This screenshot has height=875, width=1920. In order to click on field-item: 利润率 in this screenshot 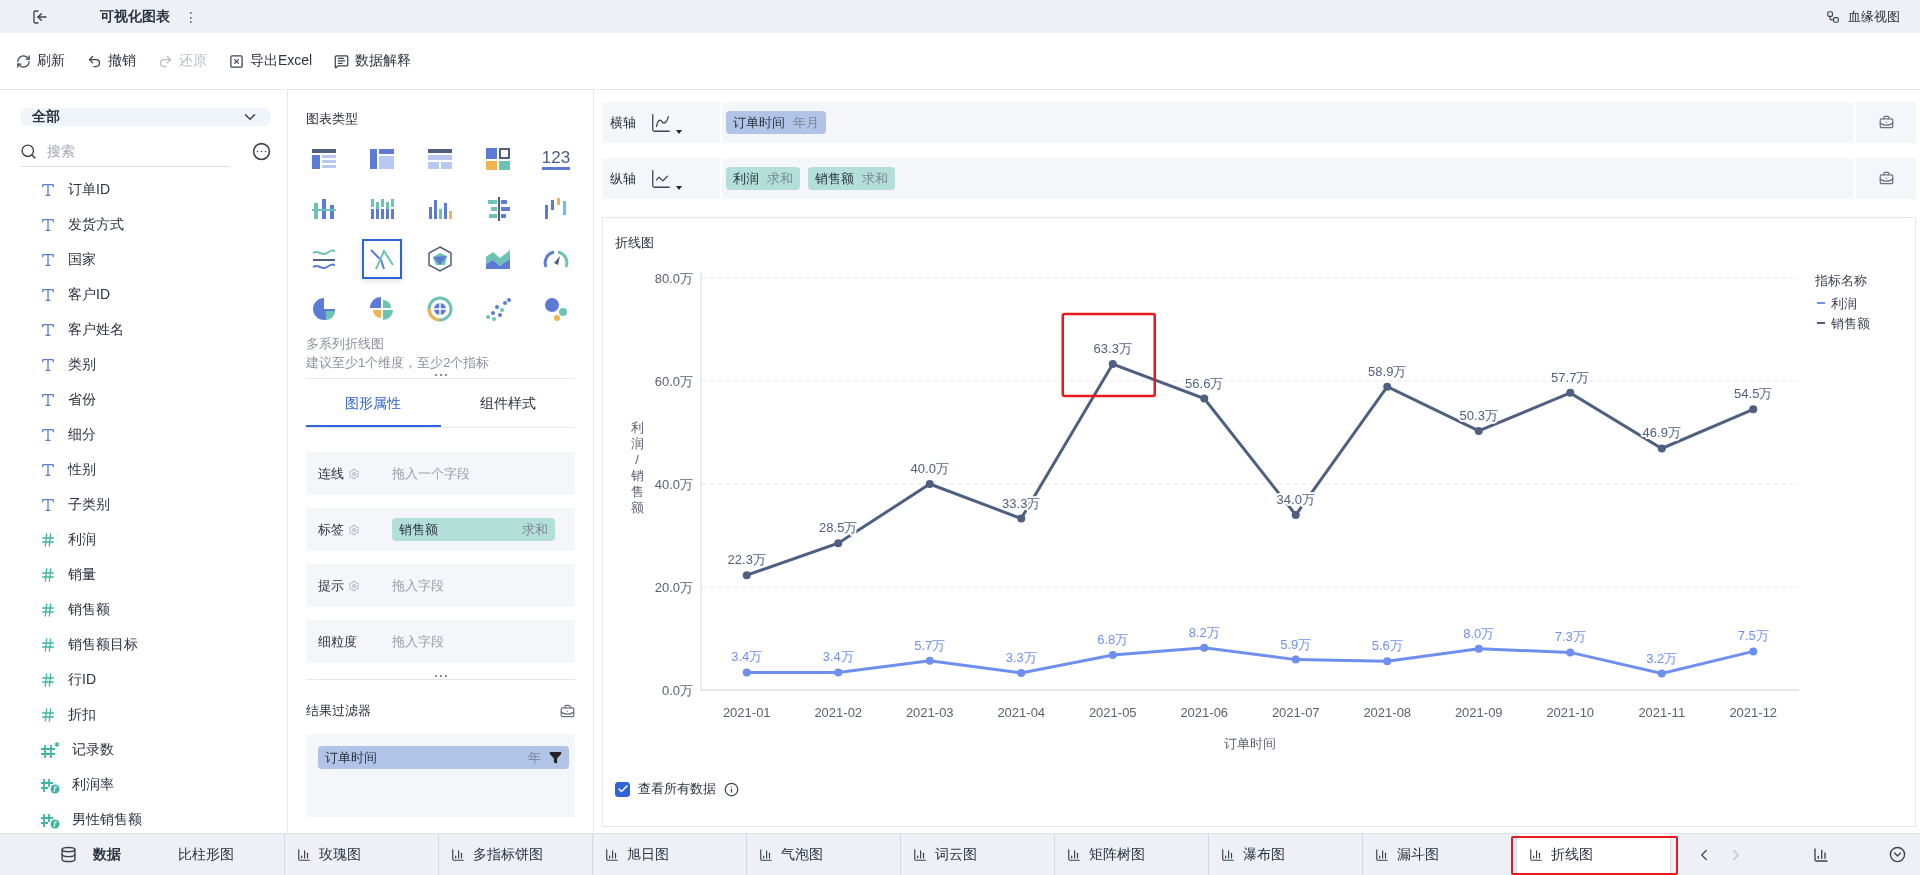, I will do `click(93, 784)`.